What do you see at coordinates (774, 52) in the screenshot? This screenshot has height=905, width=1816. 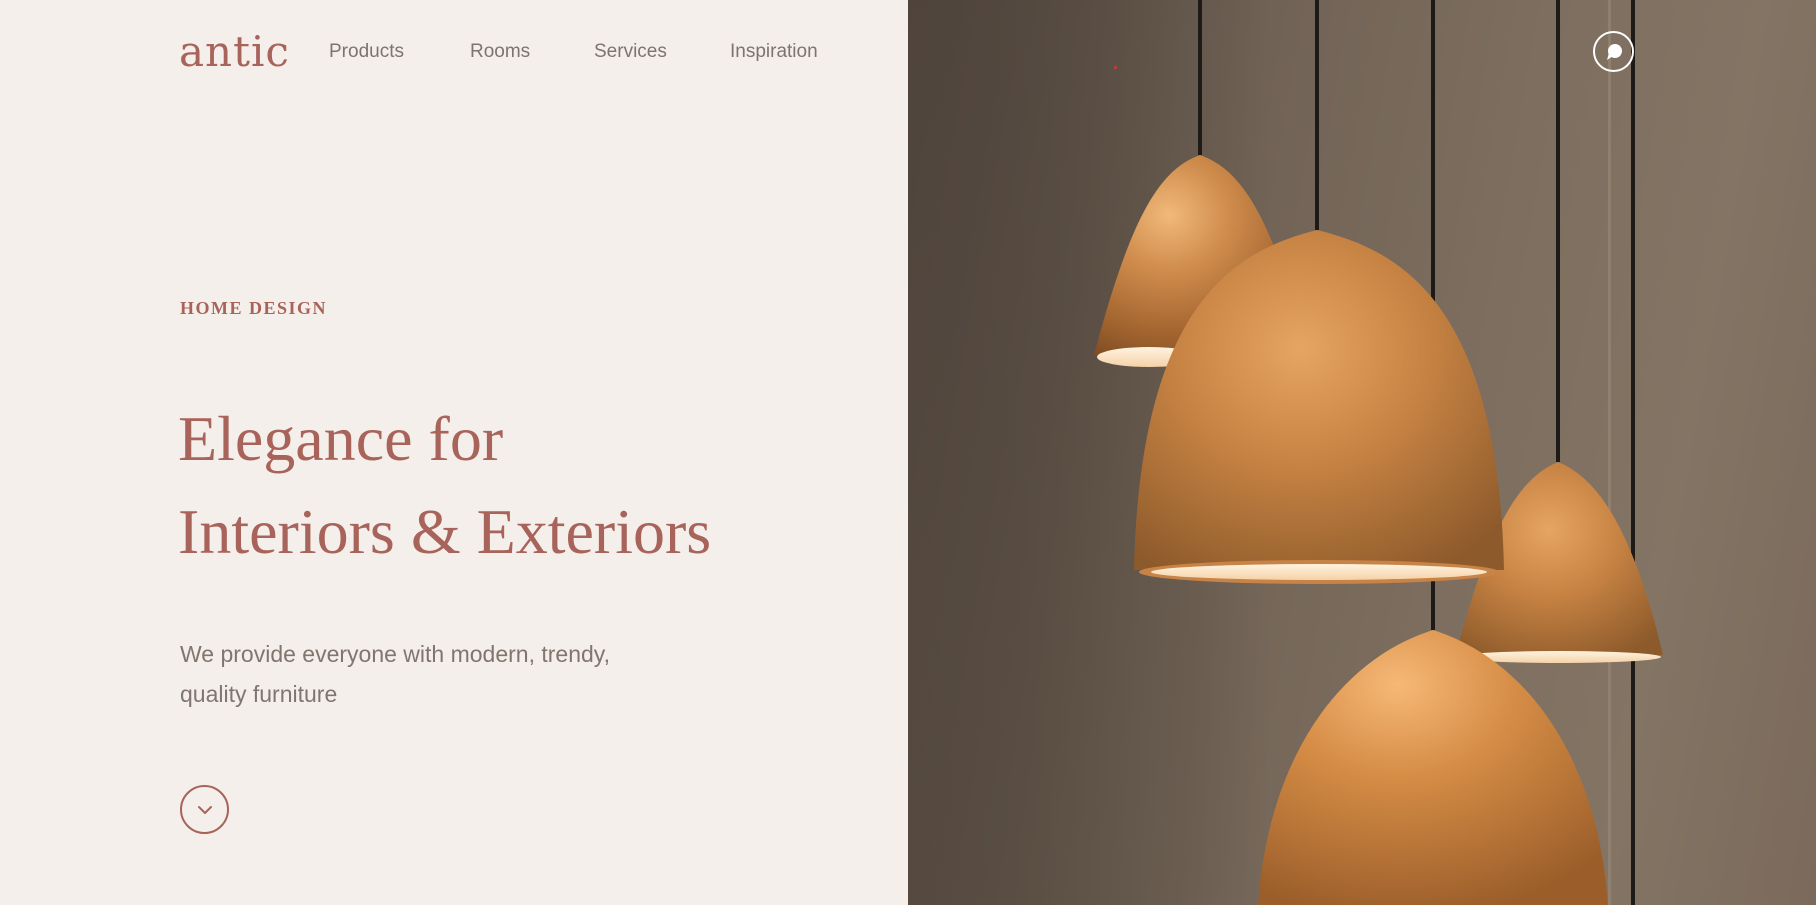 I see `nav-item-inspiration: Inspiration` at bounding box center [774, 52].